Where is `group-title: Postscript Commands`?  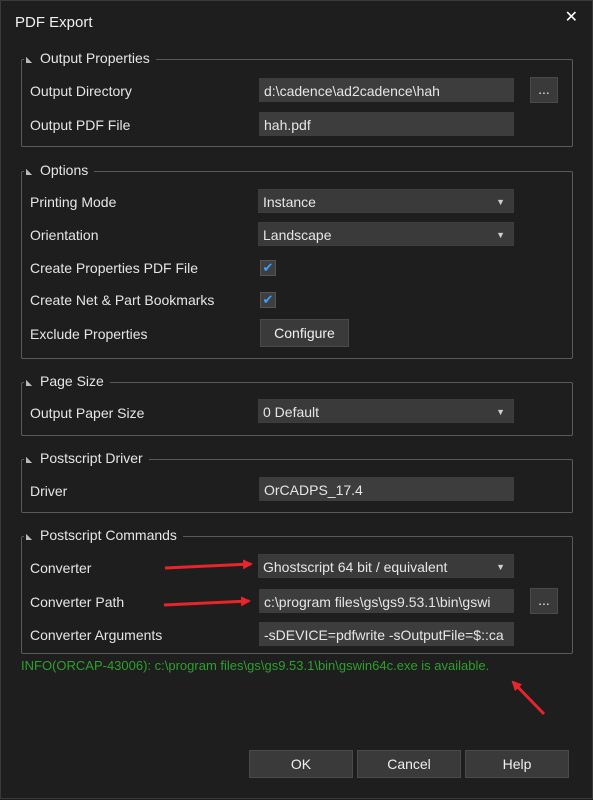 group-title: Postscript Commands is located at coordinates (108, 535).